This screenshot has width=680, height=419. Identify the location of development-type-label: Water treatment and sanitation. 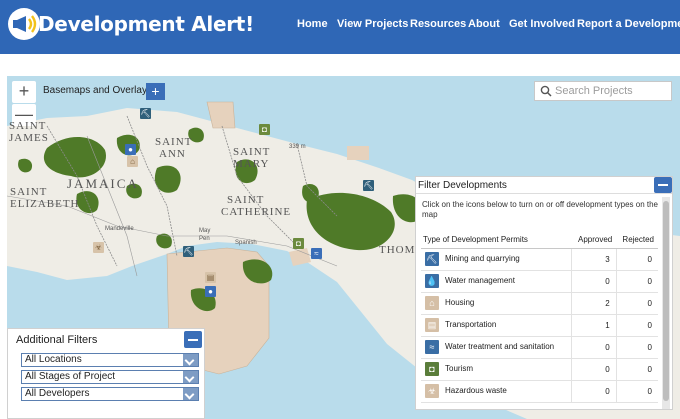
(500, 347).